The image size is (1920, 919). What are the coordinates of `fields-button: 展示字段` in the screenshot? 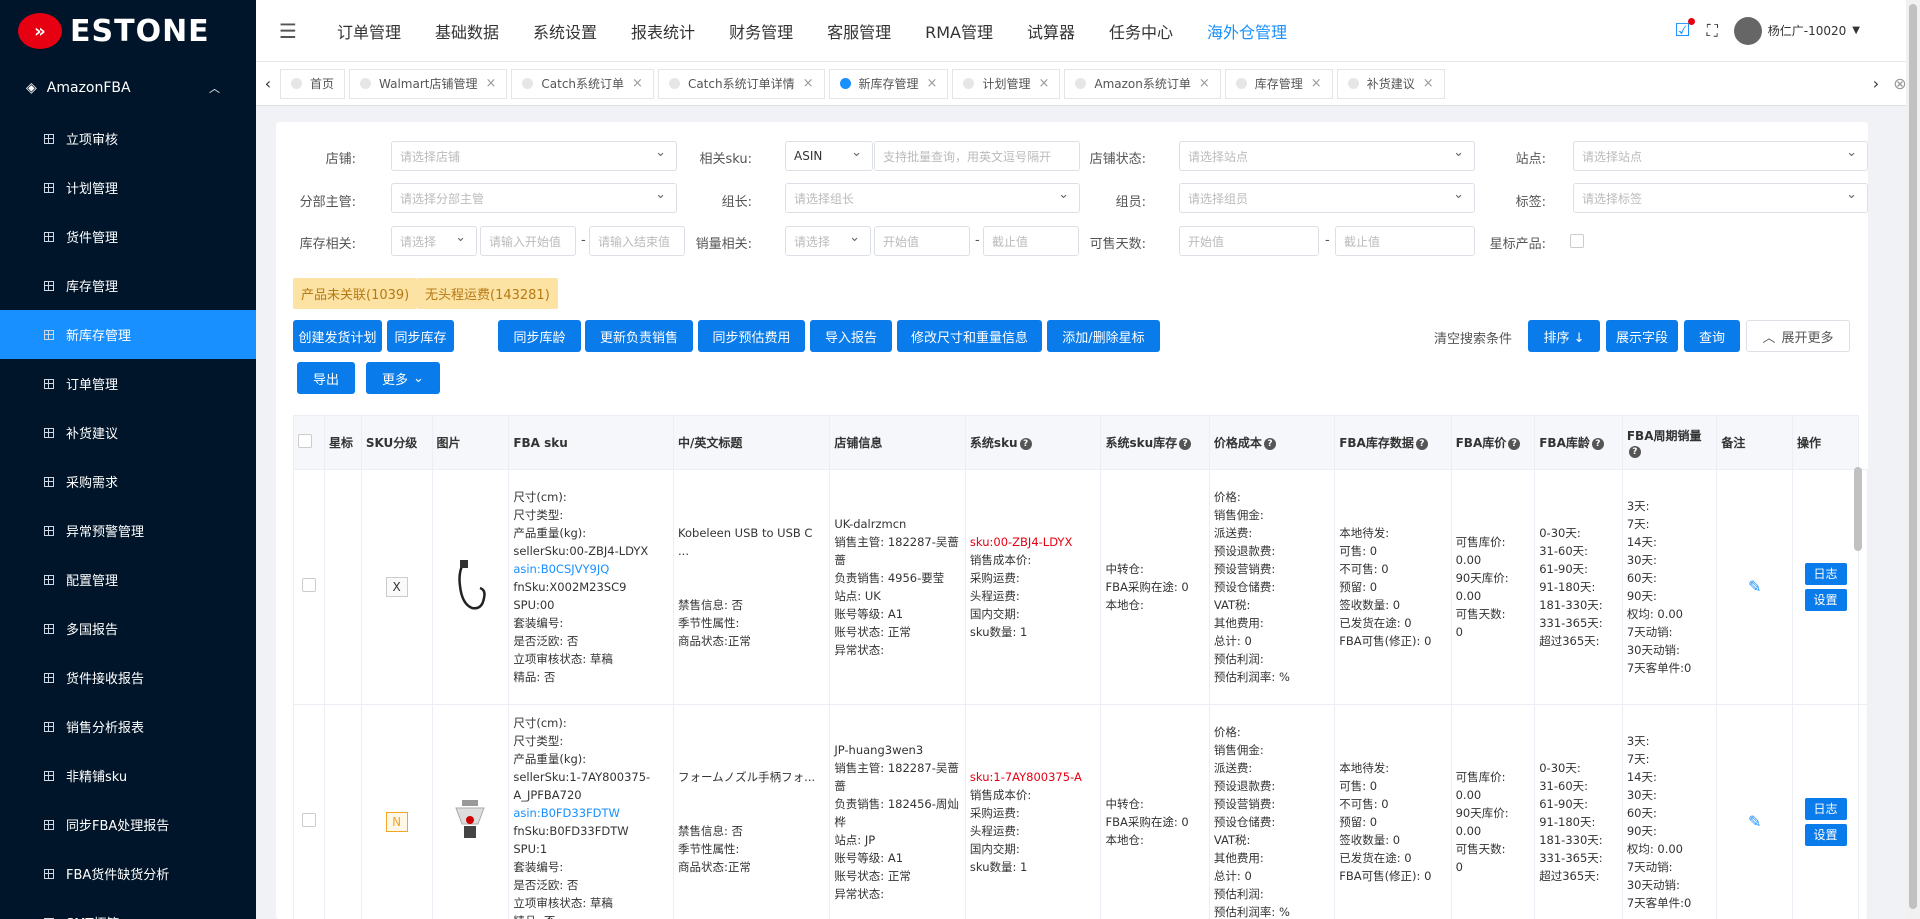 It's located at (1642, 336).